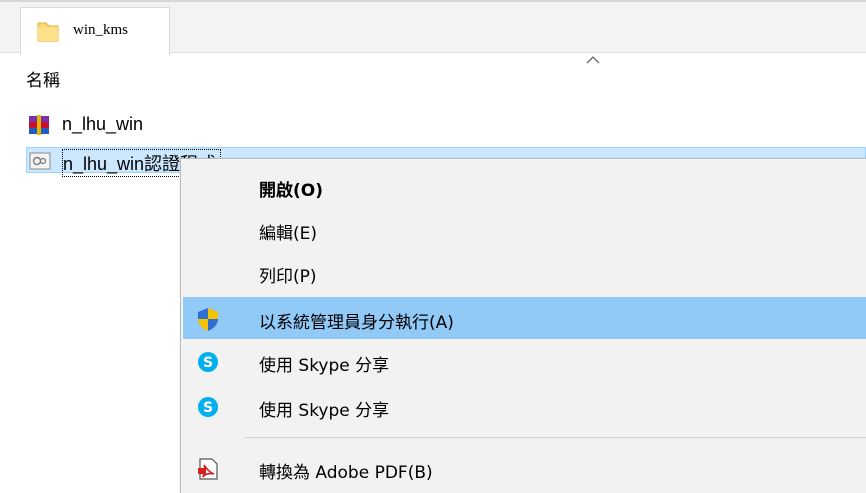  I want to click on column-header-name: 名稱, so click(43, 78).